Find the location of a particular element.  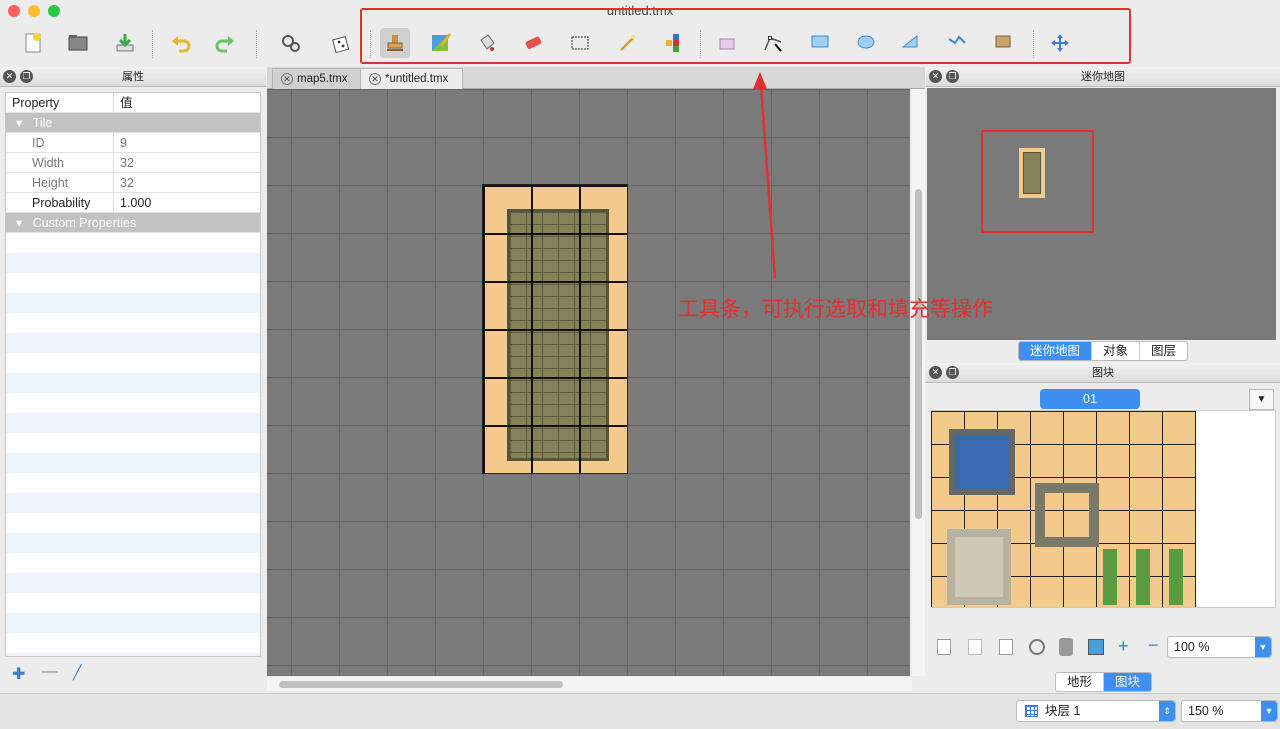

embed-tileset-icon is located at coordinates (975, 647).